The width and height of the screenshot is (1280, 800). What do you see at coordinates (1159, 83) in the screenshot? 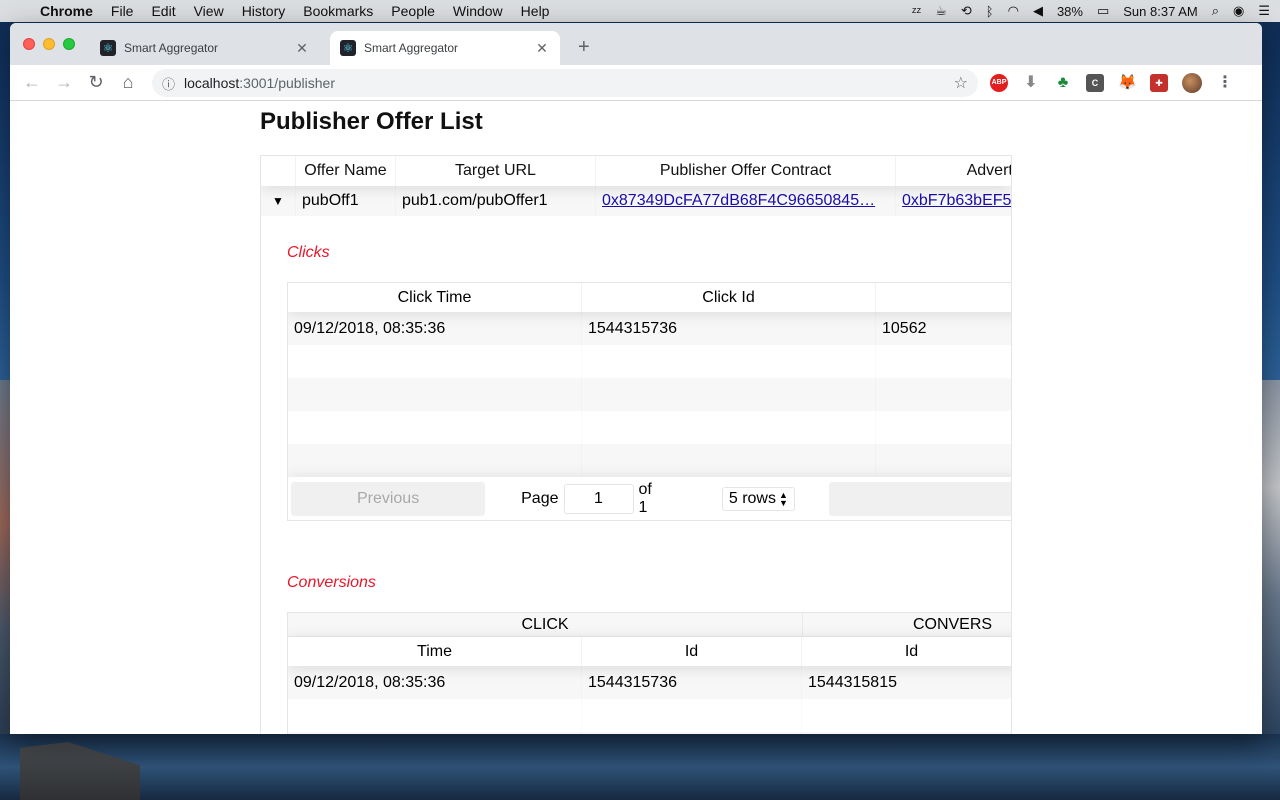
I see `red-extension-icon: ✚` at bounding box center [1159, 83].